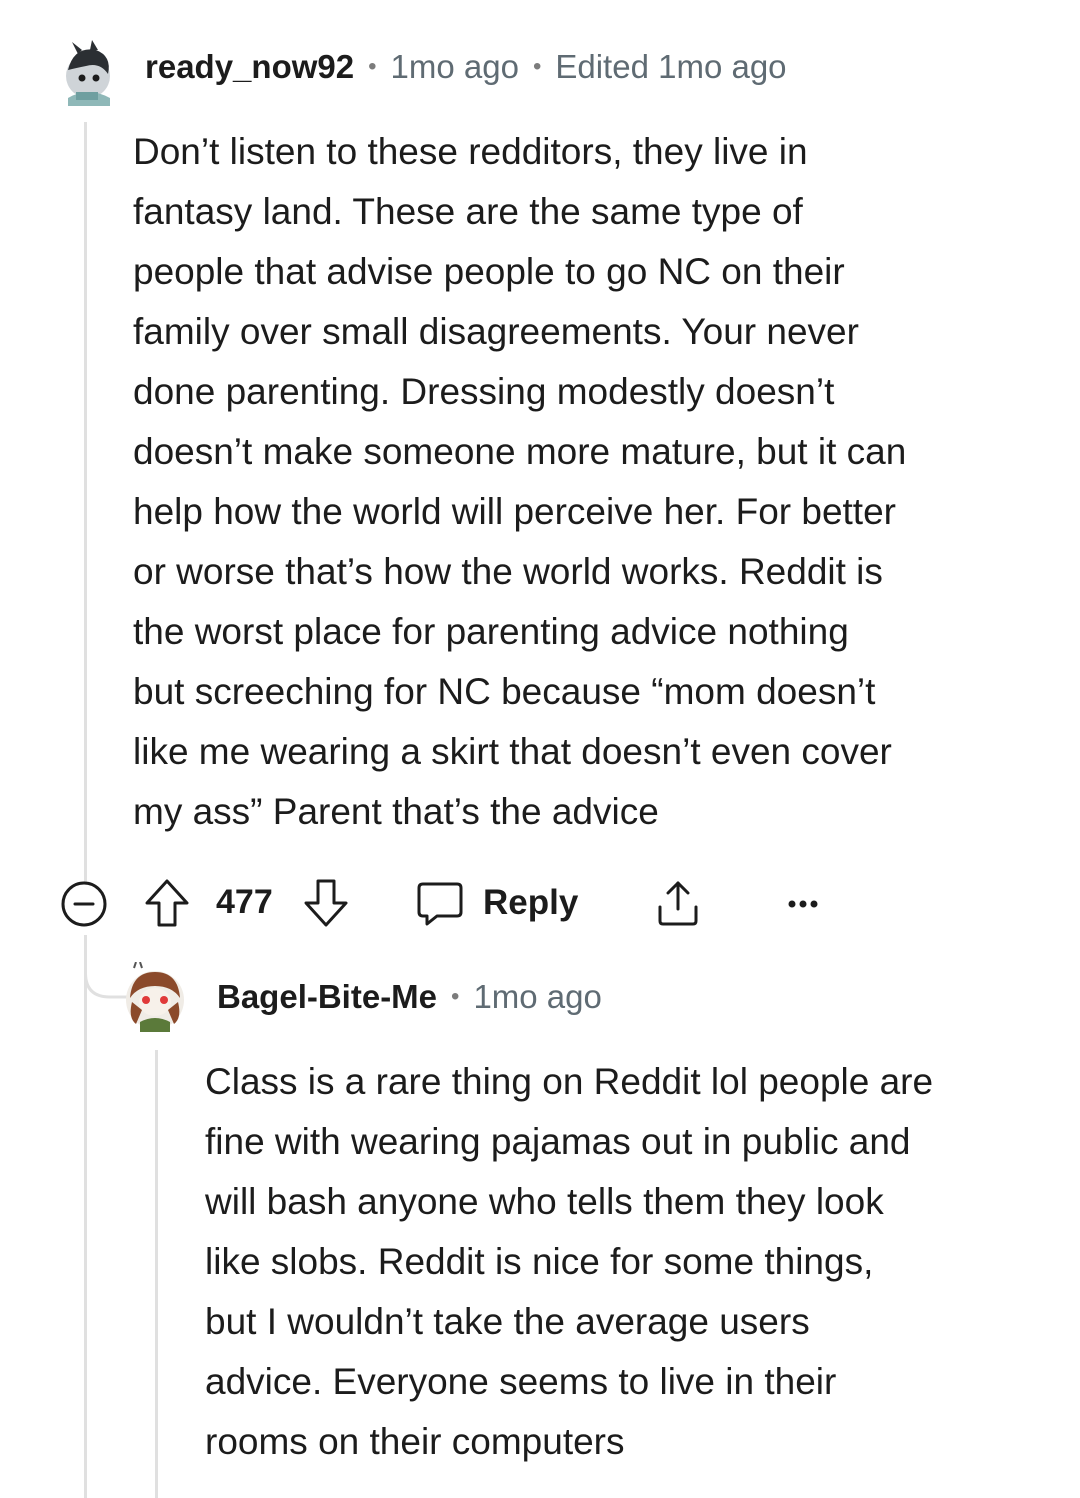 The image size is (1080, 1498). I want to click on collapse-icon, so click(84, 904).